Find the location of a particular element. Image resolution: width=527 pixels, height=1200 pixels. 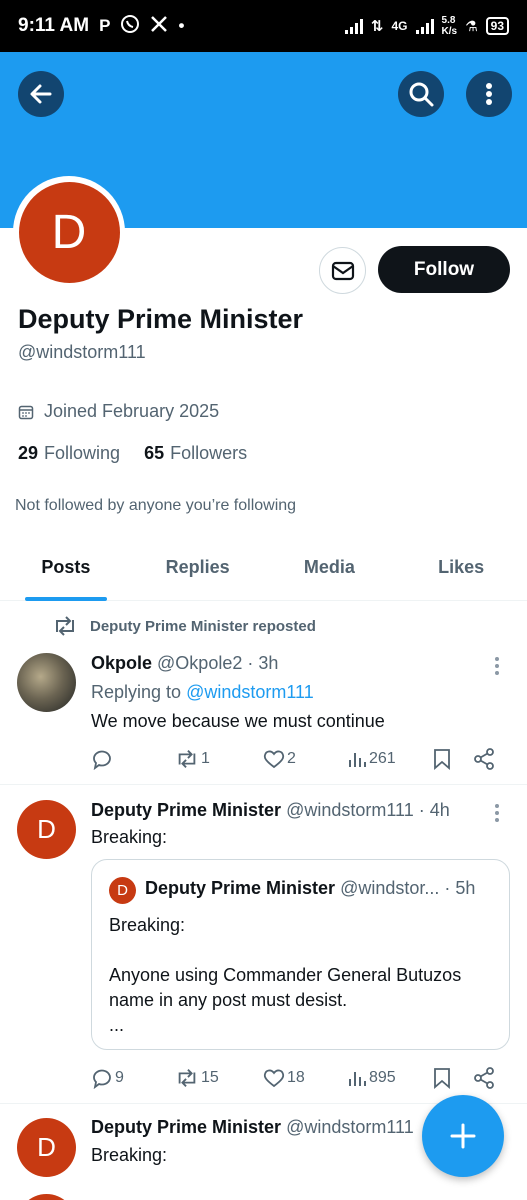

network-speed: 5.8 K/s is located at coordinates (449, 26).